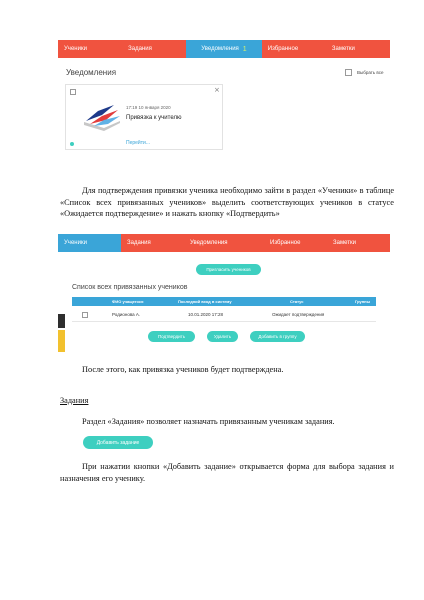 This screenshot has height=600, width=424. I want to click on notification-title: Привязка к учителю, so click(154, 118).